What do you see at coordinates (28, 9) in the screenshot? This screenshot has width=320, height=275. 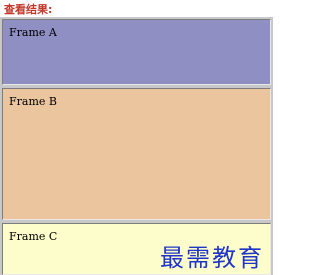 I see `result-title: 查看结果:` at bounding box center [28, 9].